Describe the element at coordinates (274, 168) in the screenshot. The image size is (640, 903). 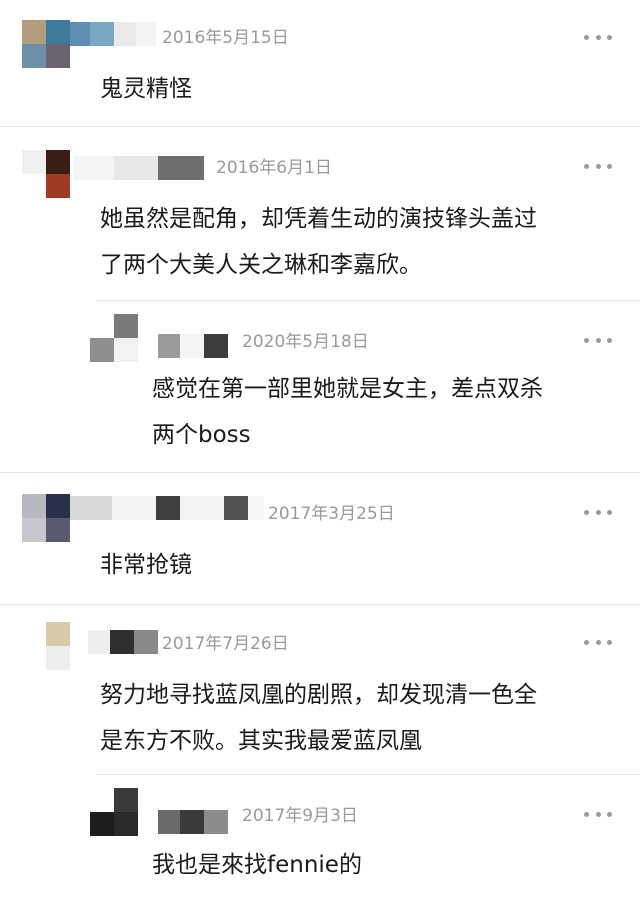
I see `comment-date: 2016年6月1日` at that location.